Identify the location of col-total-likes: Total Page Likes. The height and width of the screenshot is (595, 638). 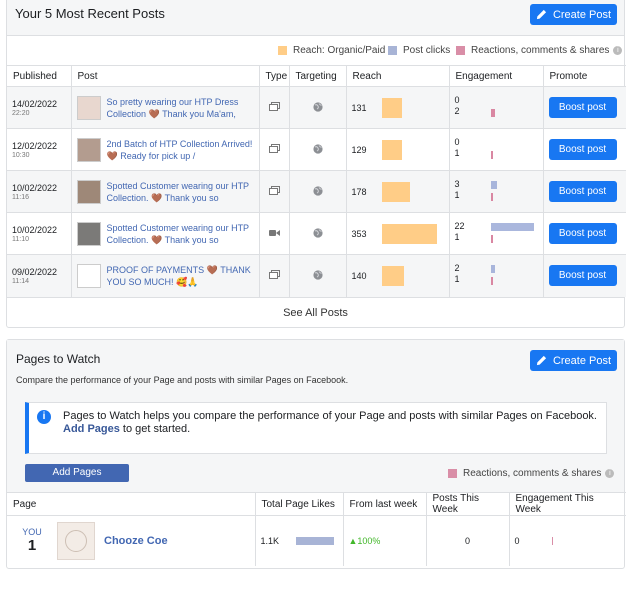
(299, 504).